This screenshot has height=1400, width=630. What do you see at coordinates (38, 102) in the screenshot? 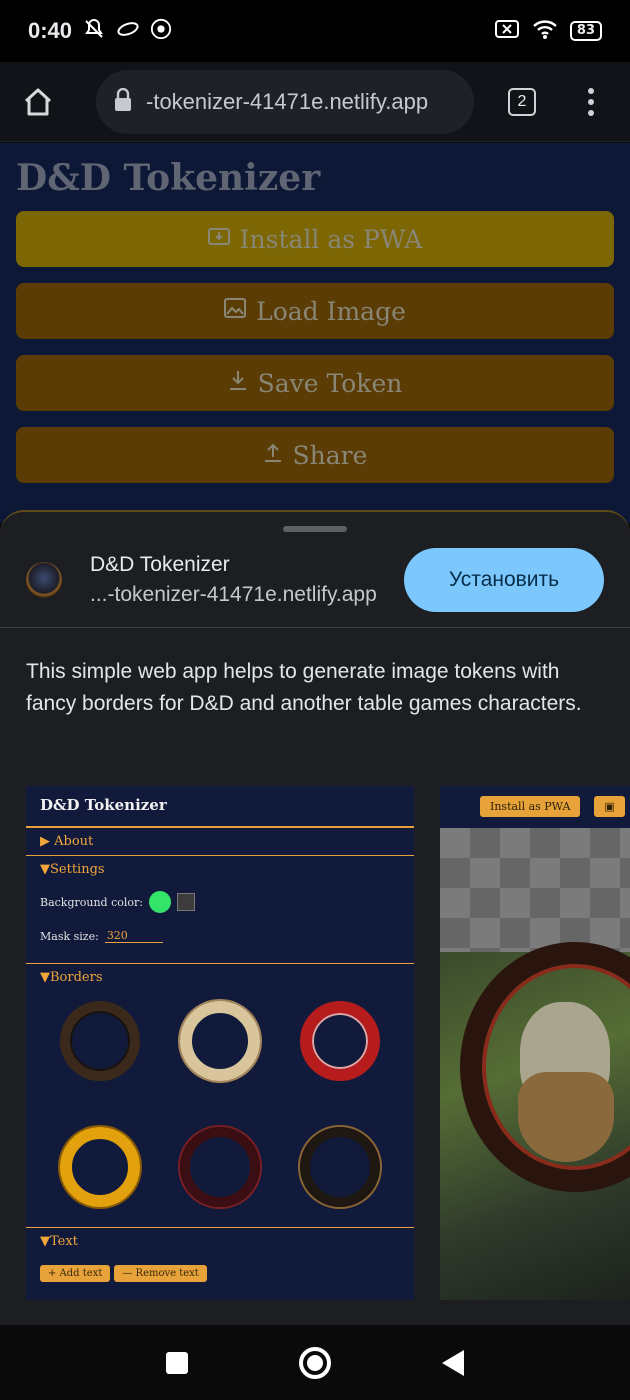
I see `home-icon` at bounding box center [38, 102].